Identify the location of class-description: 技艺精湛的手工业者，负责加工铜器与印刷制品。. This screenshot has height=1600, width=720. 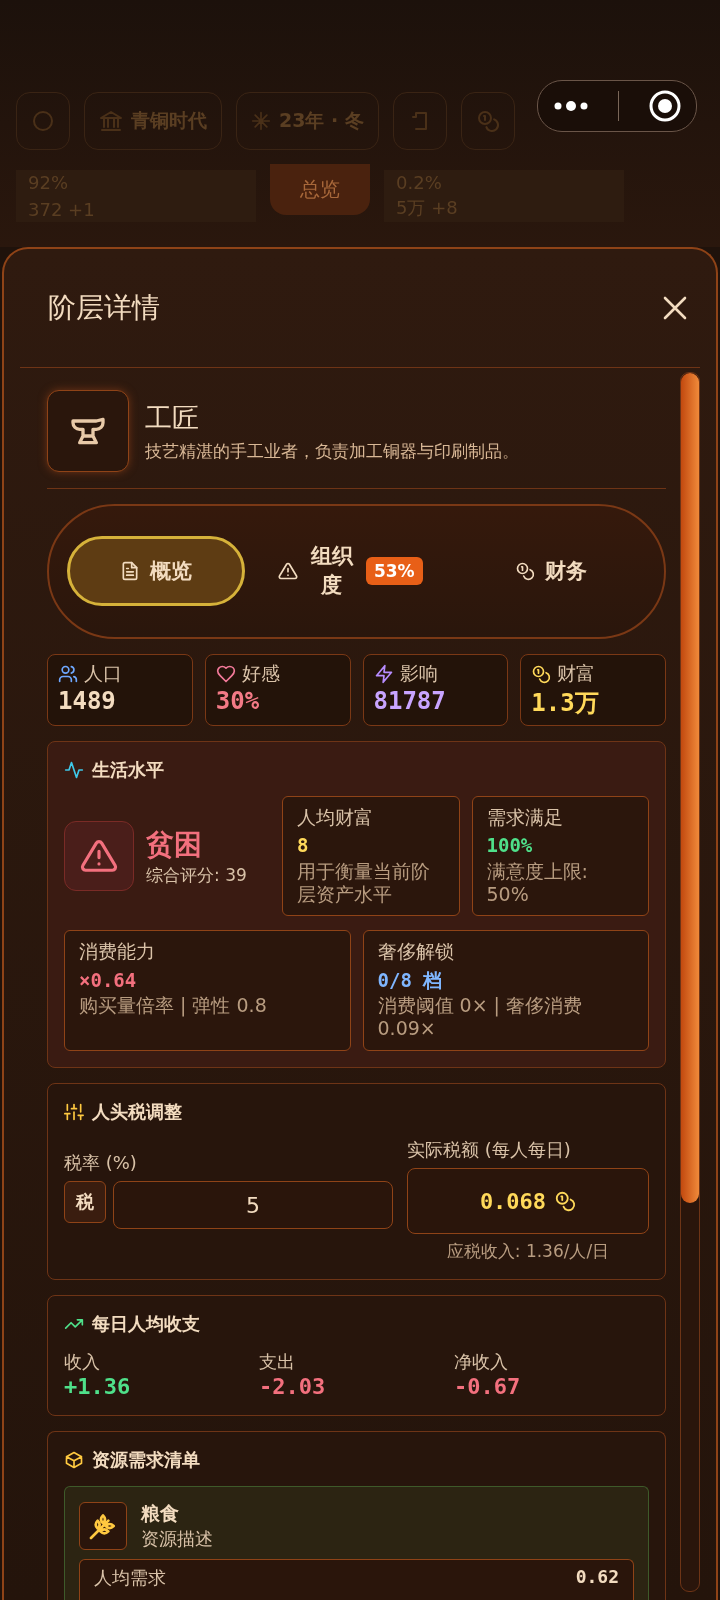
(332, 451).